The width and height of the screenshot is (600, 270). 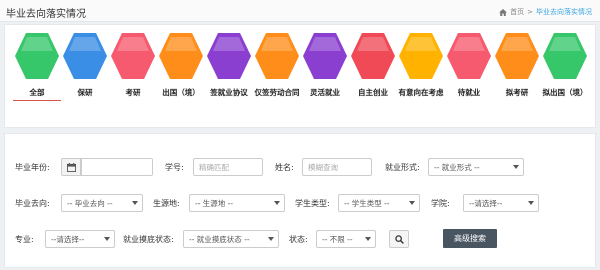 What do you see at coordinates (337, 167) in the screenshot?
I see `name-input: 模糊查询` at bounding box center [337, 167].